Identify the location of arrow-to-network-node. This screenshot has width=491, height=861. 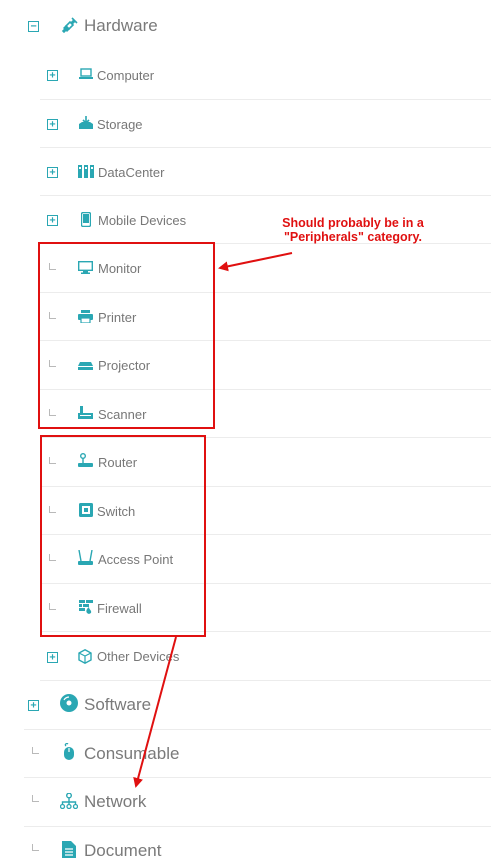
(155, 712).